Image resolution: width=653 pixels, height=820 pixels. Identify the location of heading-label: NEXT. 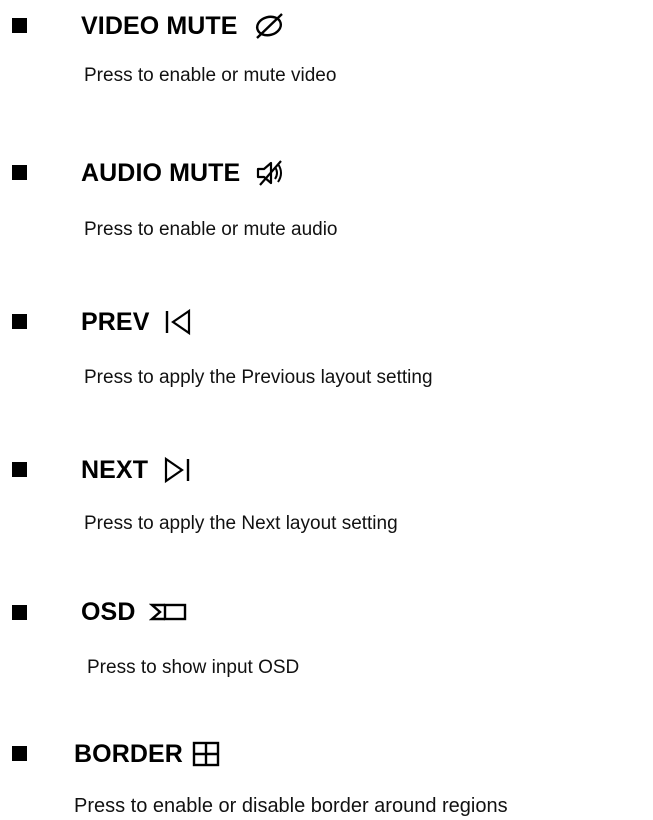
(115, 470).